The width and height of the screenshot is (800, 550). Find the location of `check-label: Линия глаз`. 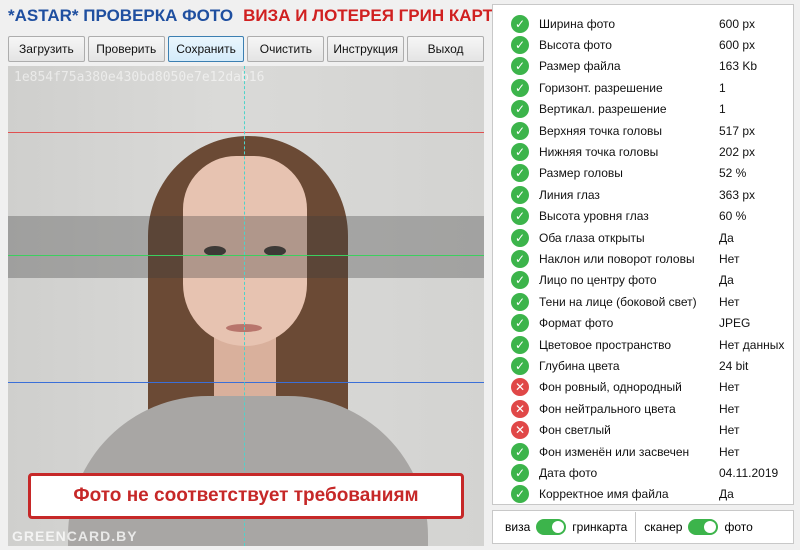

check-label: Линия глаз is located at coordinates (569, 194).